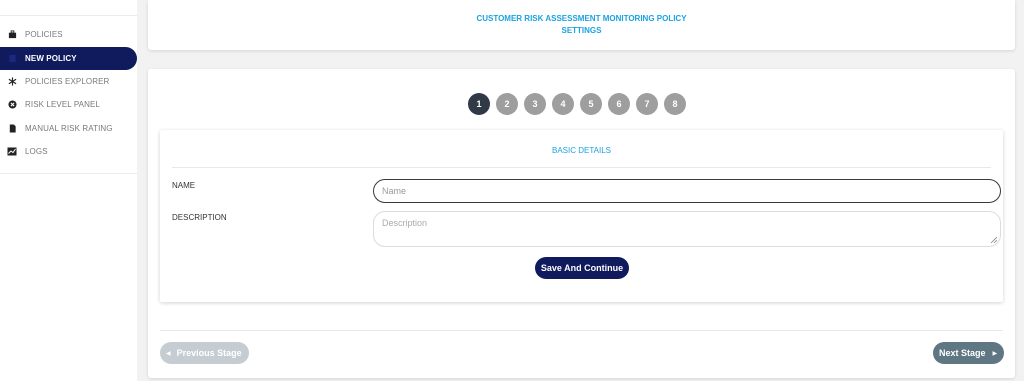 This screenshot has height=381, width=1024. I want to click on stepper: 1 2 3 4 5 6 7 8, so click(580, 104).